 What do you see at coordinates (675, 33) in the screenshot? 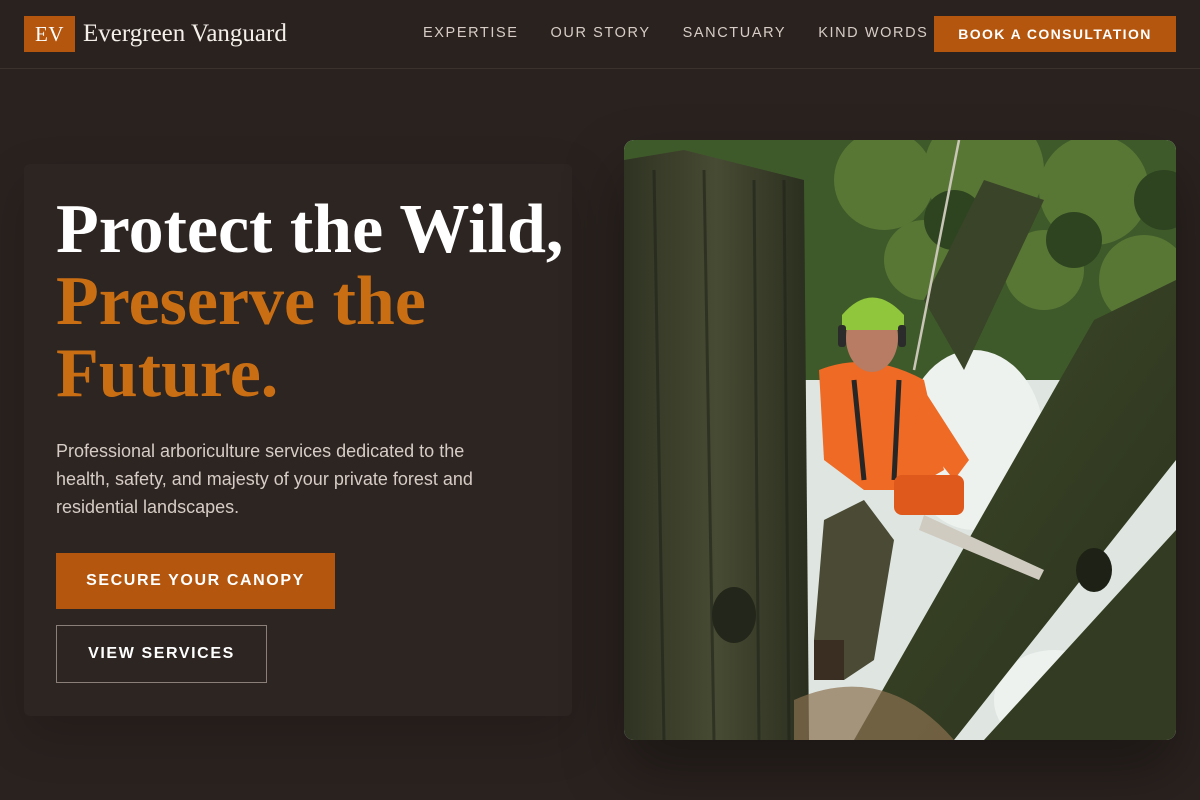
I see `main-nav: EXPERTISE OUR STORY SANCTUARY KIND WORDS` at bounding box center [675, 33].